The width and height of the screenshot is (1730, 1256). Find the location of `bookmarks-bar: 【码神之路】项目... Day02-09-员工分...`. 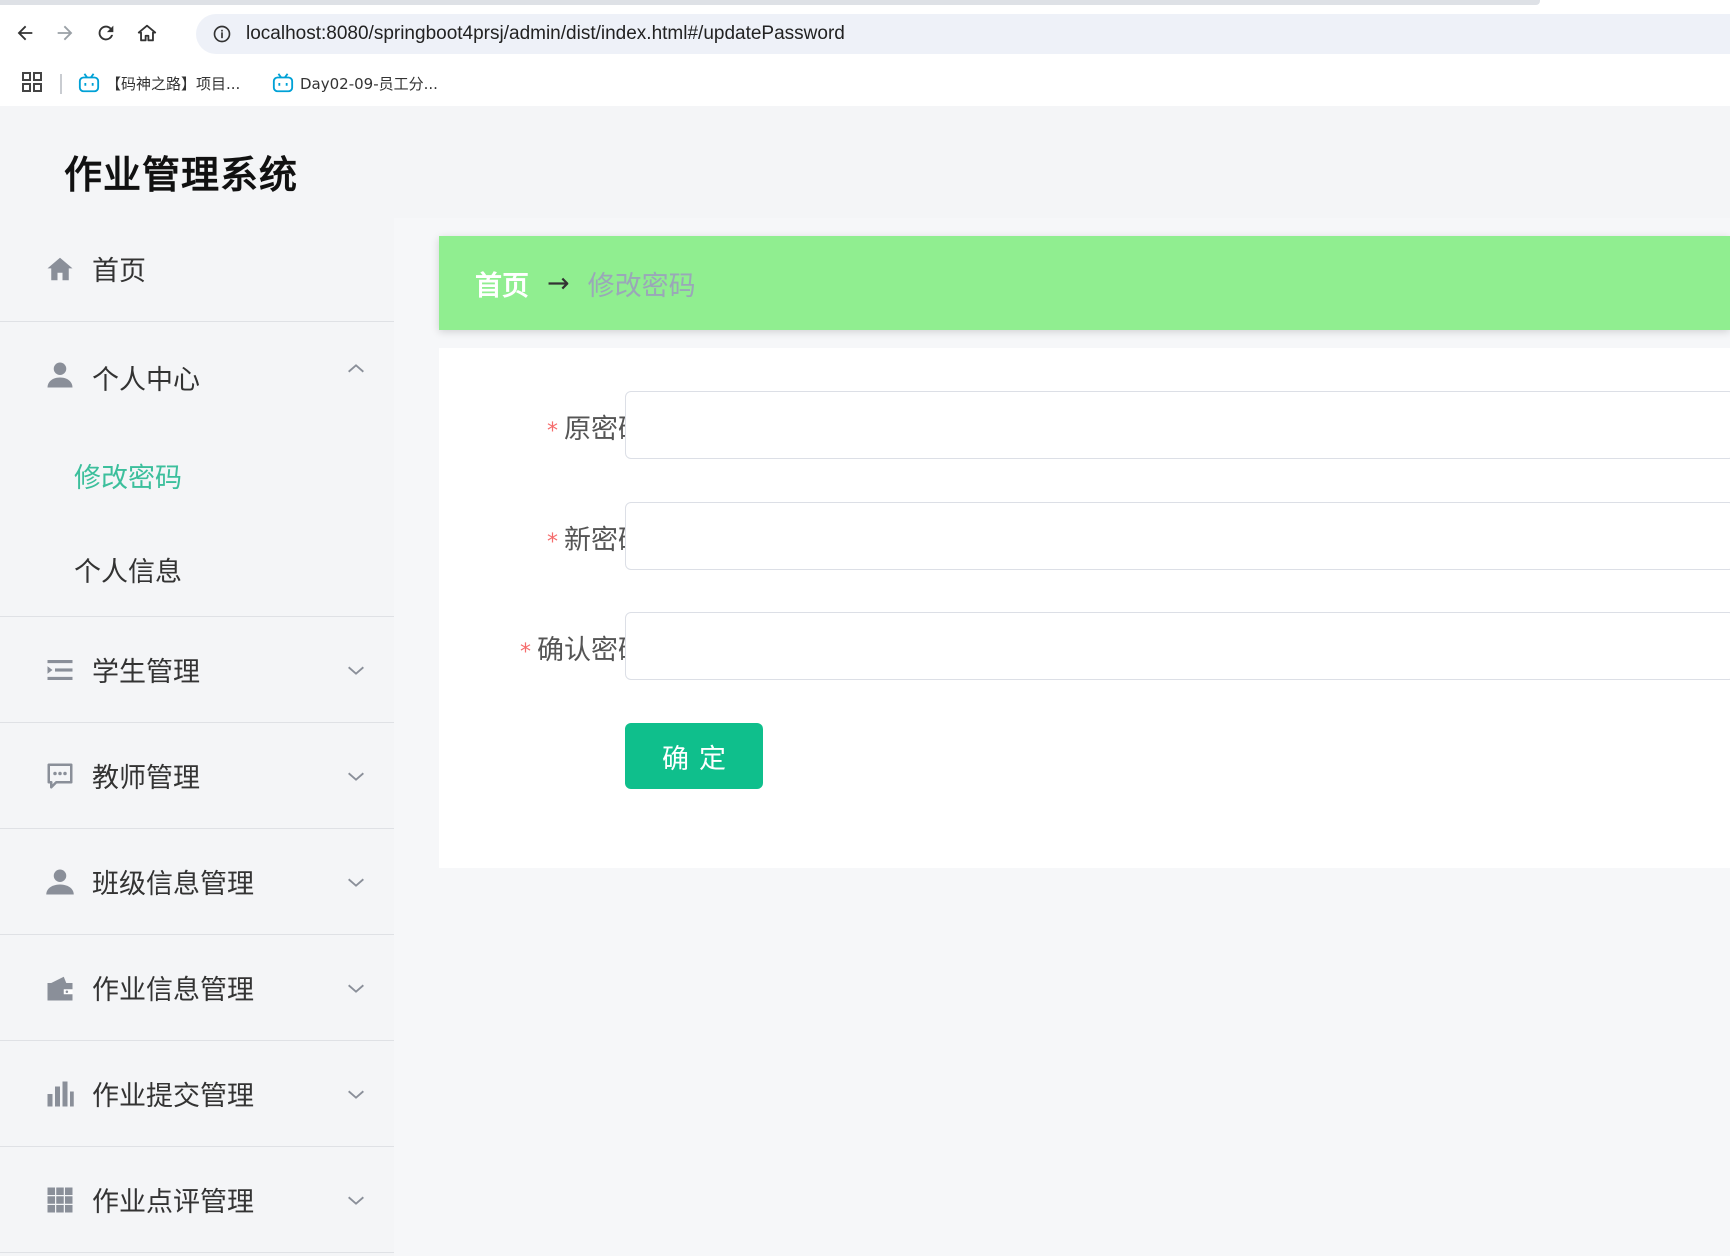

bookmarks-bar: 【码神之路】项目... Day02-09-员工分... is located at coordinates (865, 84).